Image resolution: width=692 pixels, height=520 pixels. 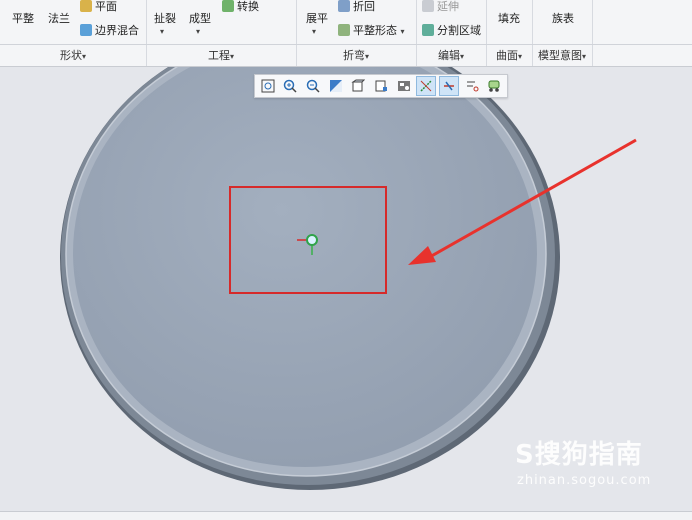 I want to click on split-area-button: 分割区域, so click(x=451, y=30).